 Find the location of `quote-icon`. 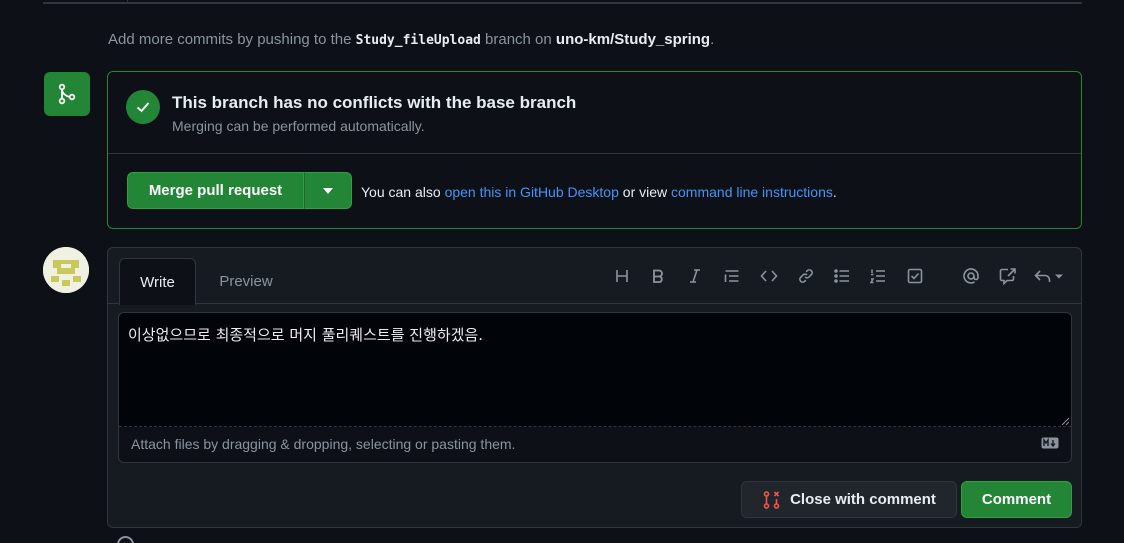

quote-icon is located at coordinates (732, 276).